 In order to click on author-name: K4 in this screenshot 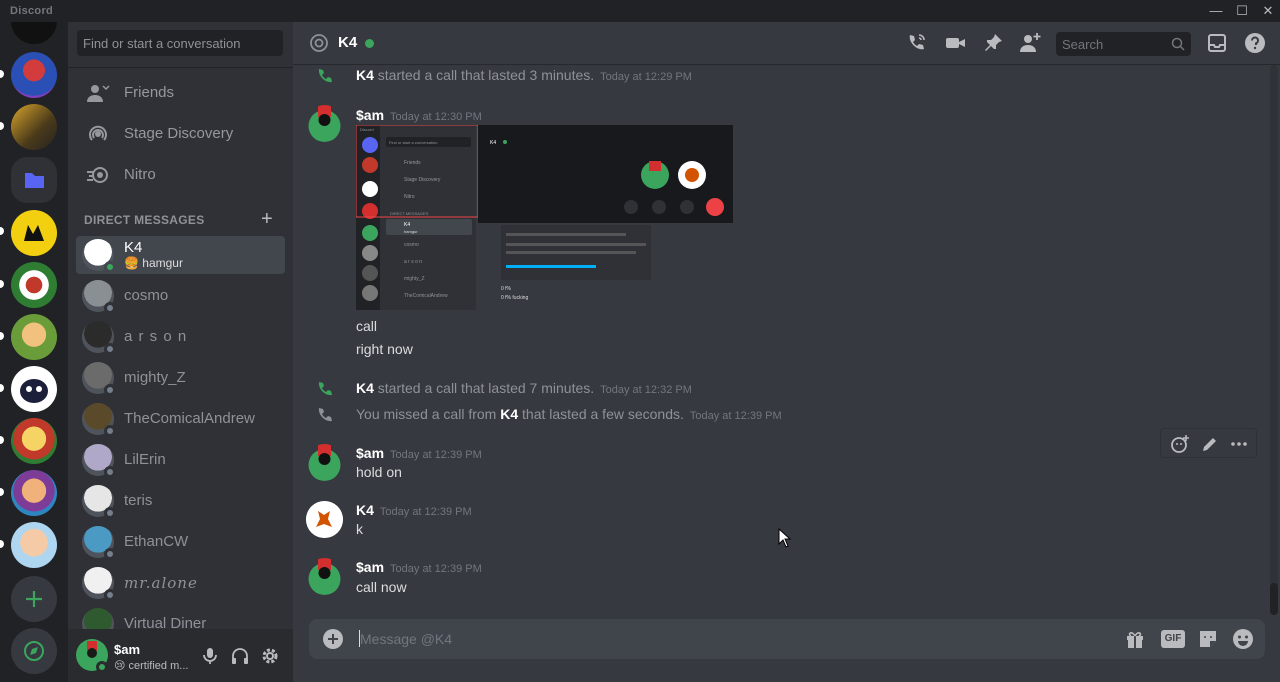, I will do `click(365, 510)`.